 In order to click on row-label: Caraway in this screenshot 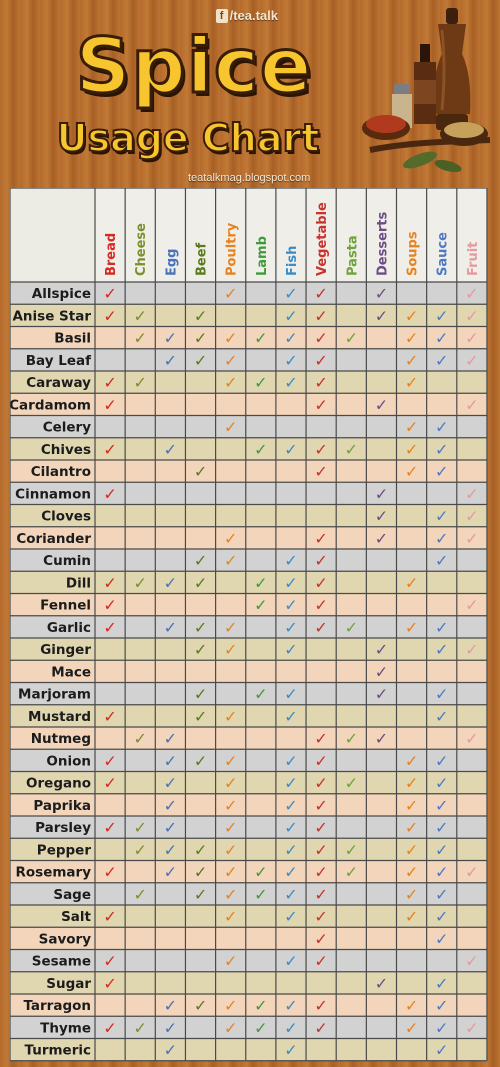, I will do `click(58, 383)`.